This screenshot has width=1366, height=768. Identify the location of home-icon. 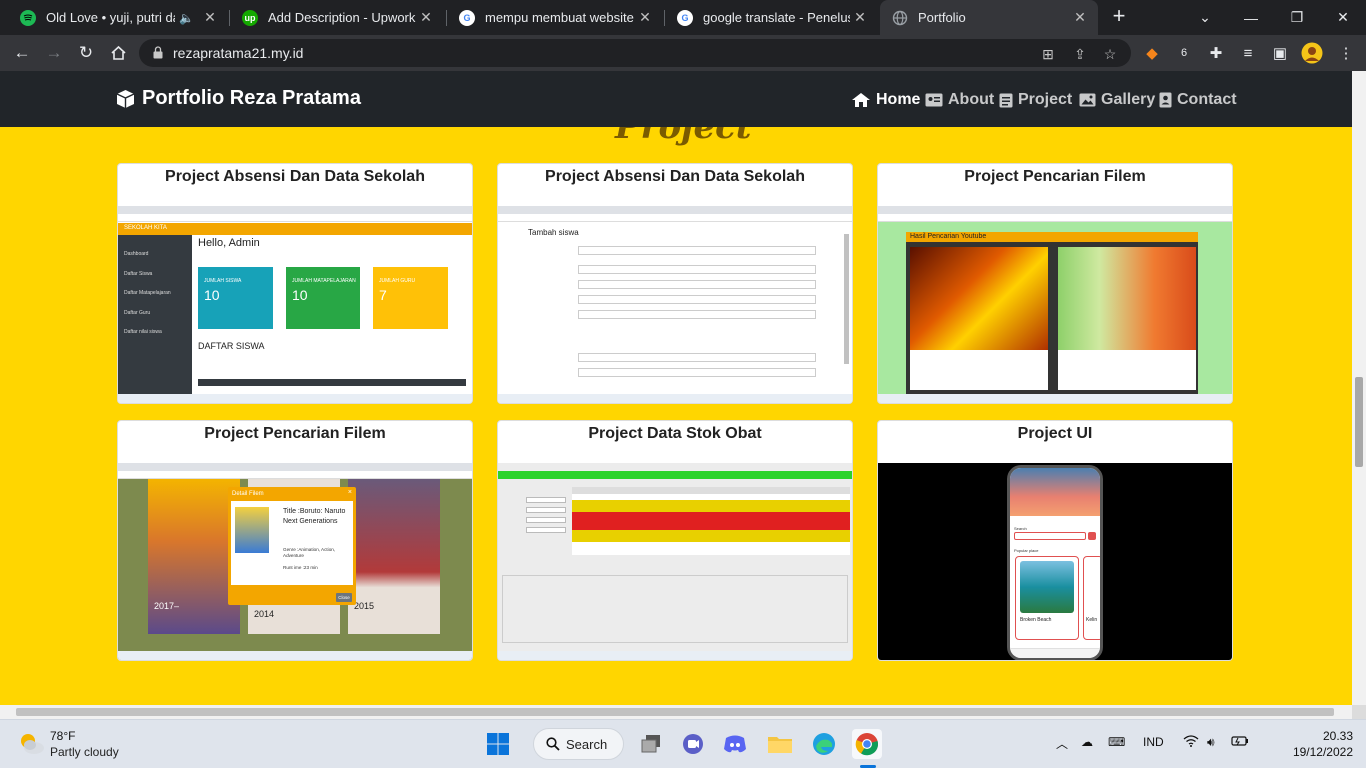
(118, 53).